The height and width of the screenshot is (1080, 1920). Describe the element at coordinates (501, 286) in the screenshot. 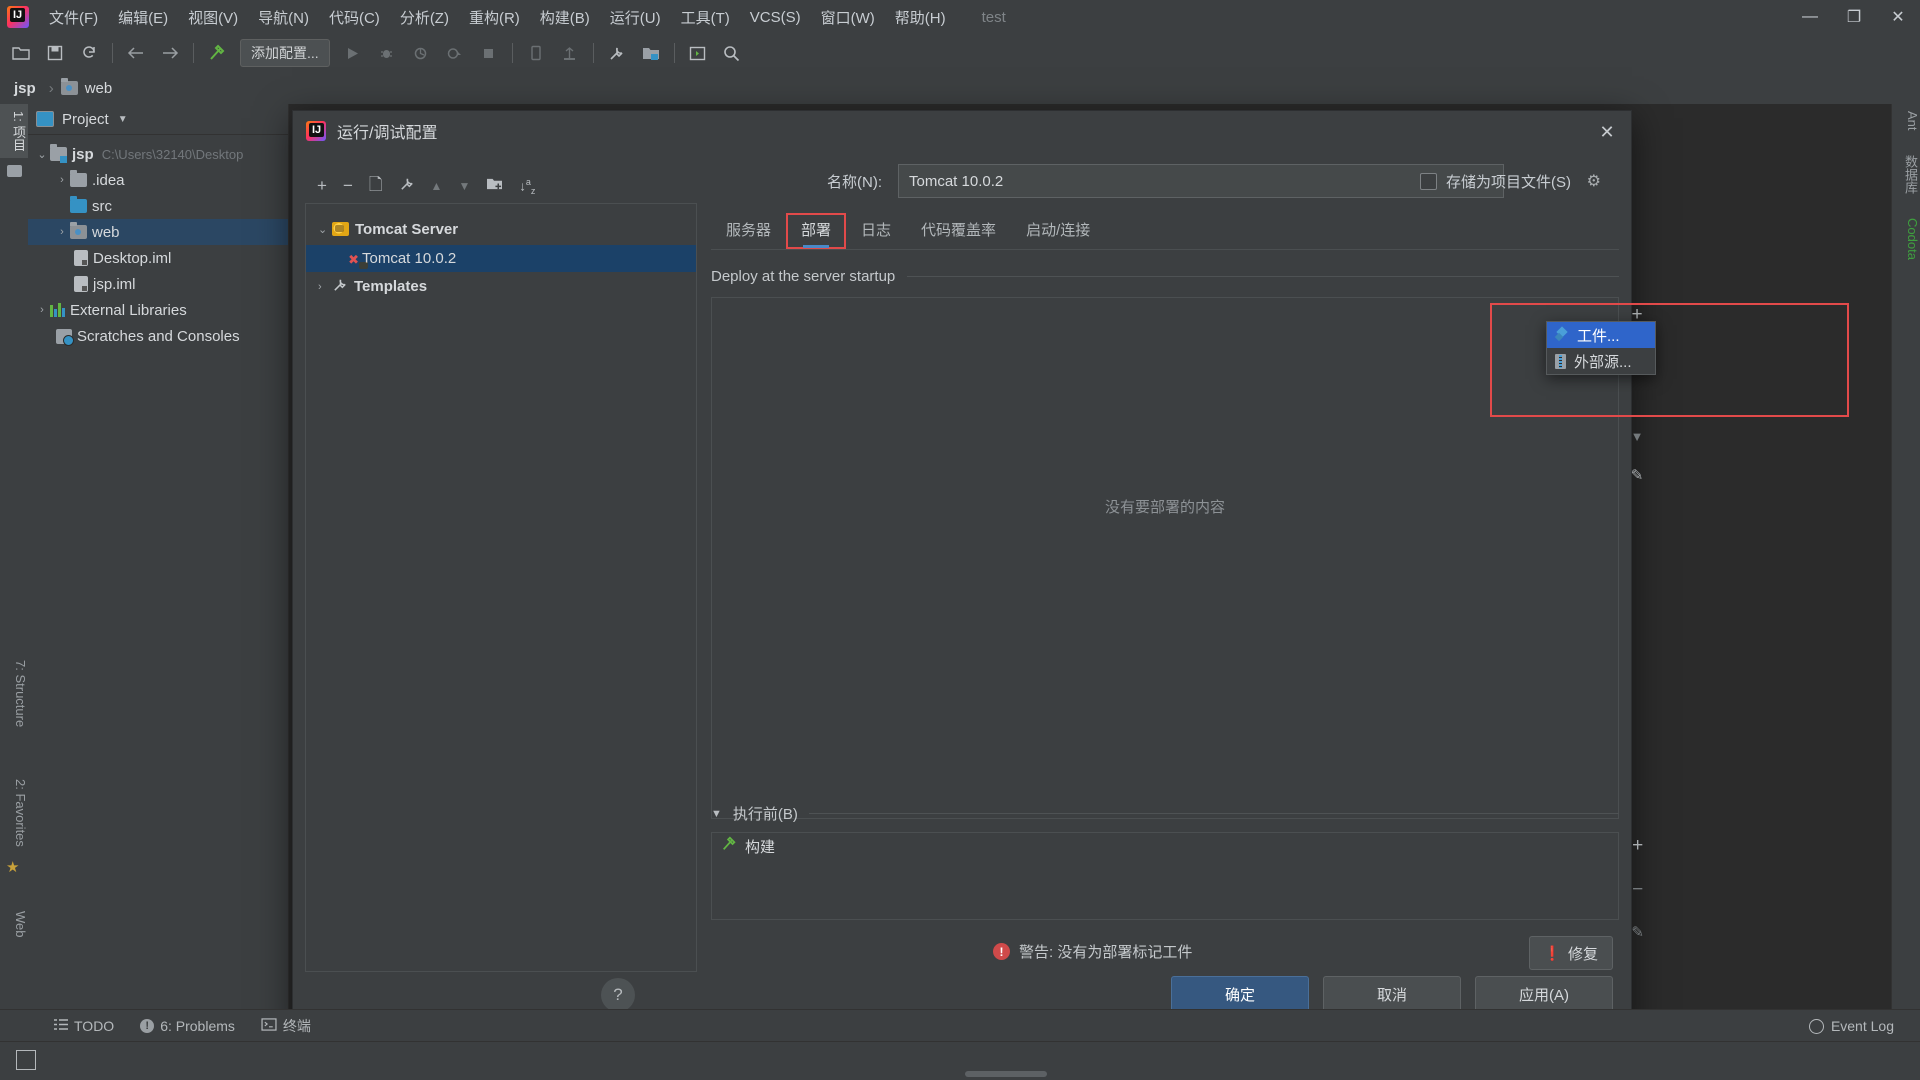

I see `config-row-templates: › Templates` at that location.